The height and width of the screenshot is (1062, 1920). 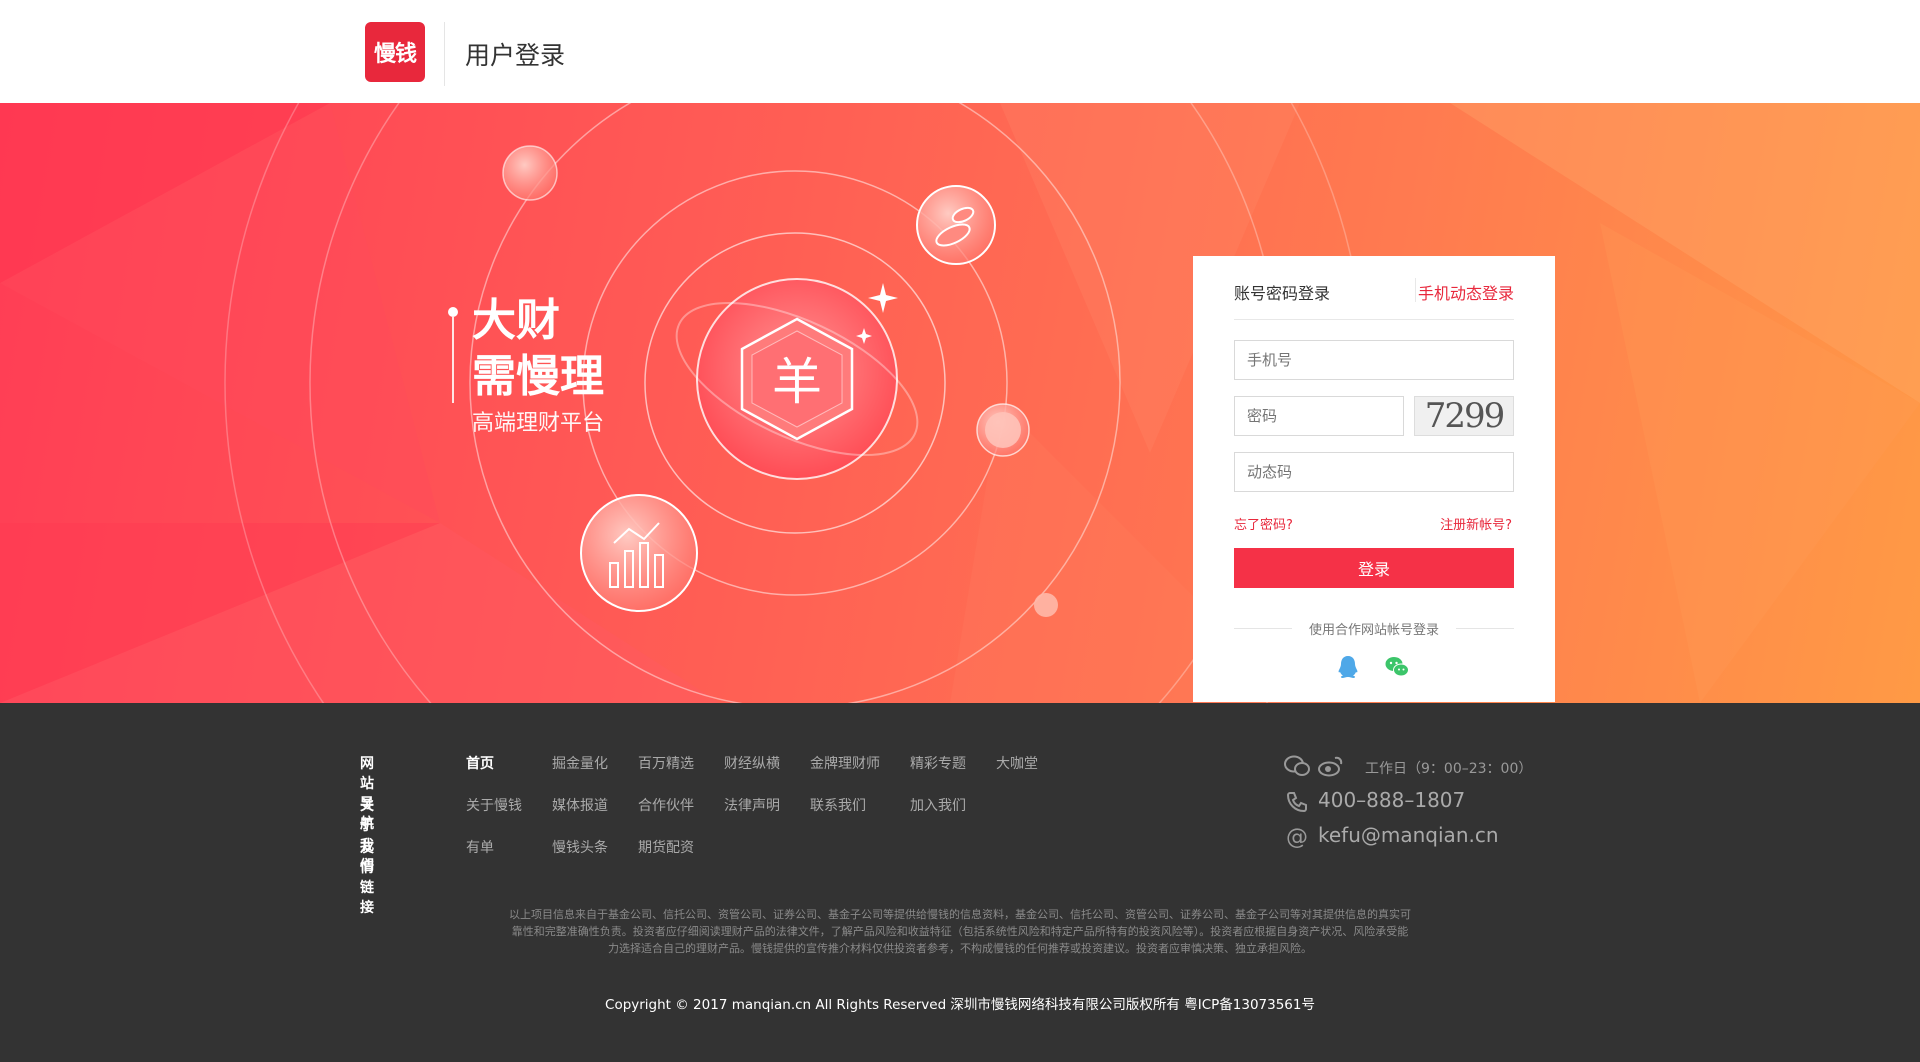 I want to click on weibo-icon, so click(x=1331, y=766).